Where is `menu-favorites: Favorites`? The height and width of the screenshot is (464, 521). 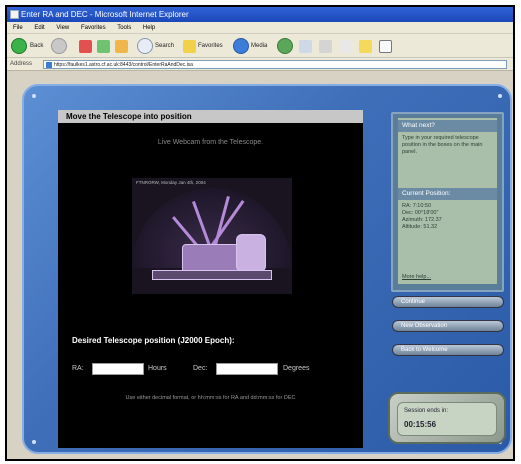 menu-favorites: Favorites is located at coordinates (93, 28).